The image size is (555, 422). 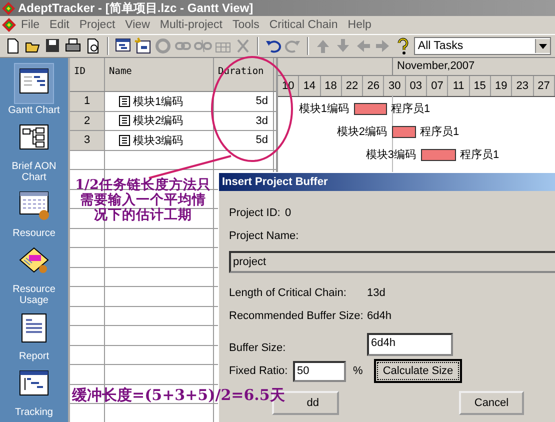 What do you see at coordinates (359, 25) in the screenshot?
I see `menu-item: Help` at bounding box center [359, 25].